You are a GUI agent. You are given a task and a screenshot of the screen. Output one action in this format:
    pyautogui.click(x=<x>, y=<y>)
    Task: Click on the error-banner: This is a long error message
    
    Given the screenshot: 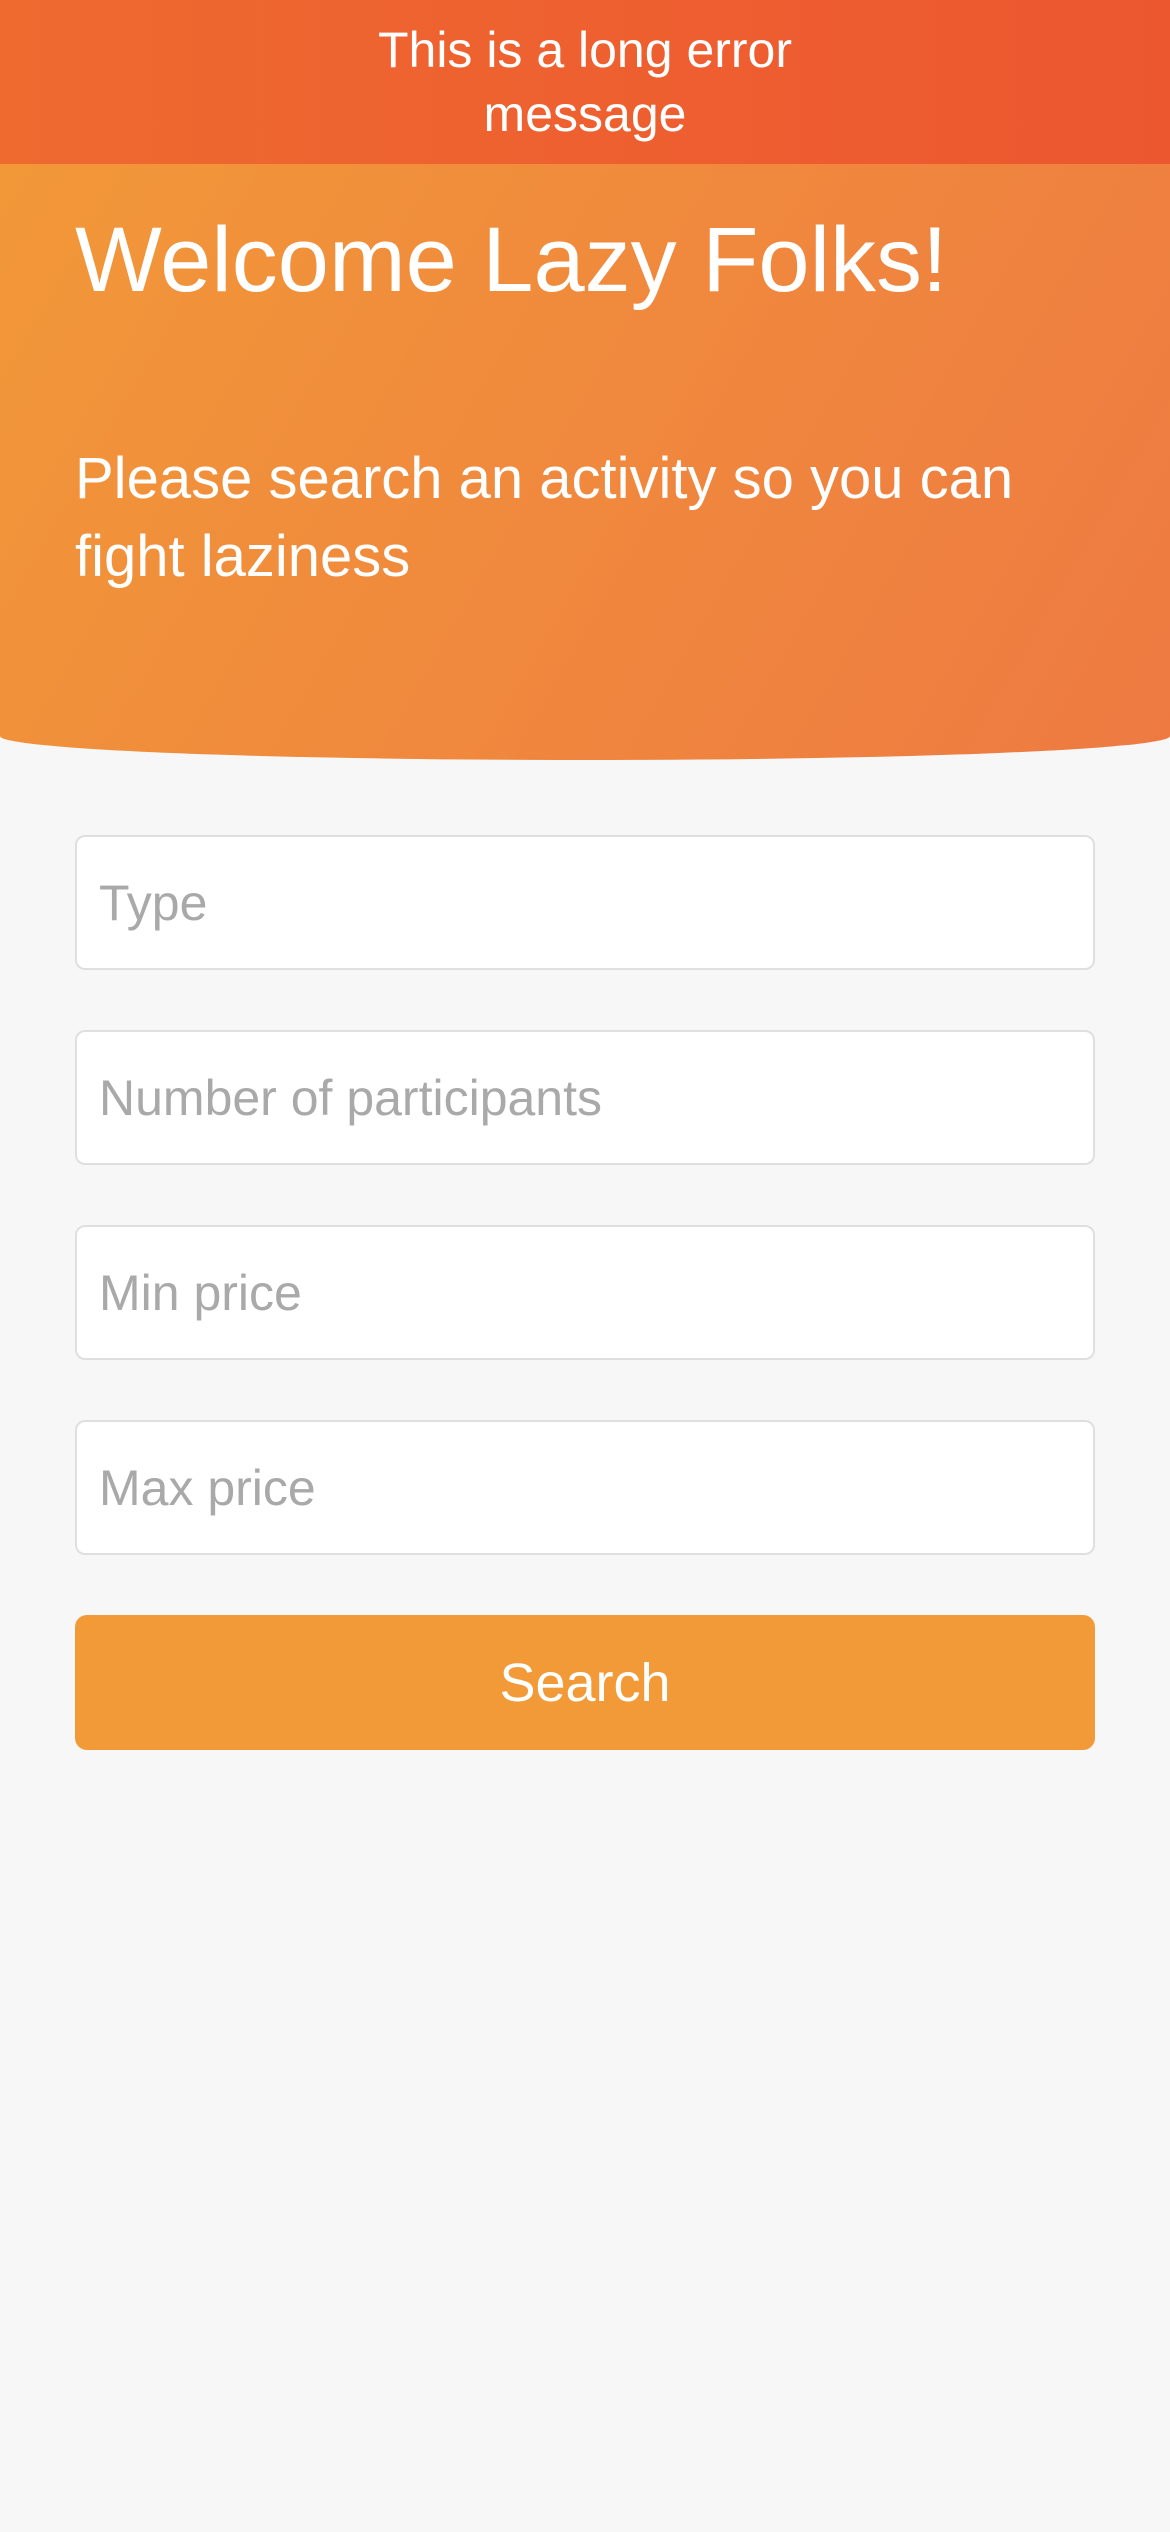 What is the action you would take?
    pyautogui.click(x=585, y=82)
    